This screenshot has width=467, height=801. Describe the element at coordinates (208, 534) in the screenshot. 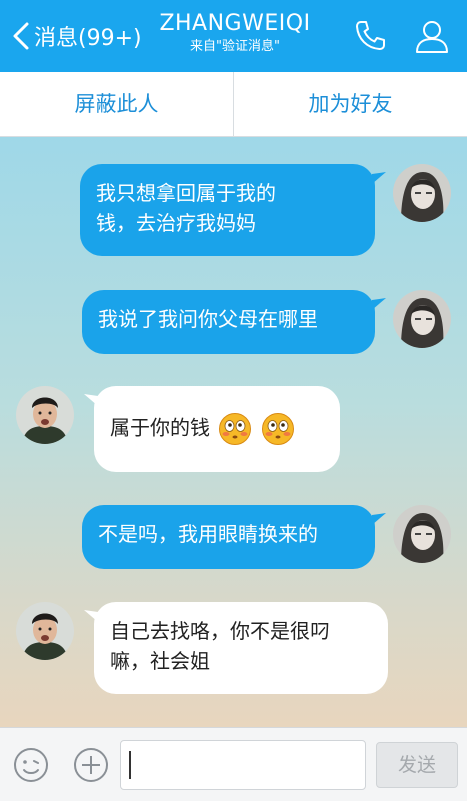

I see `message-text: 不是吗，我用眼睛换来的` at that location.